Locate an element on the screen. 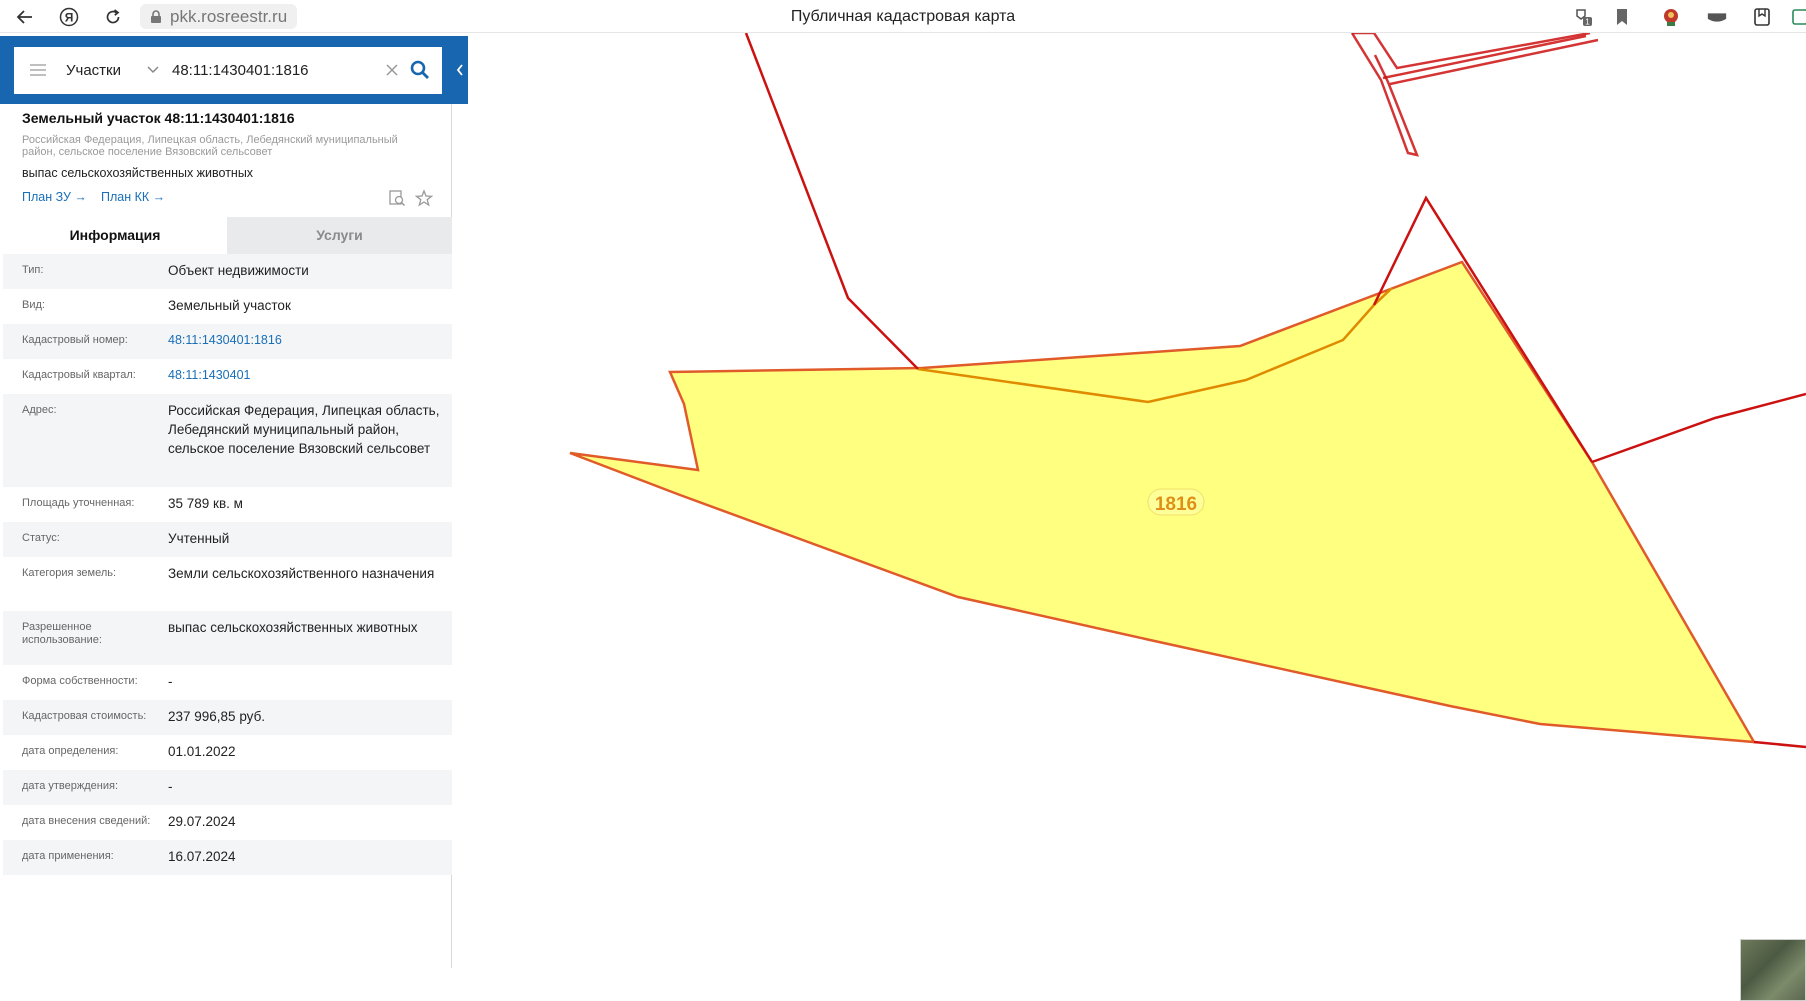 The width and height of the screenshot is (1806, 1001). protect-icon: 1 is located at coordinates (1583, 17).